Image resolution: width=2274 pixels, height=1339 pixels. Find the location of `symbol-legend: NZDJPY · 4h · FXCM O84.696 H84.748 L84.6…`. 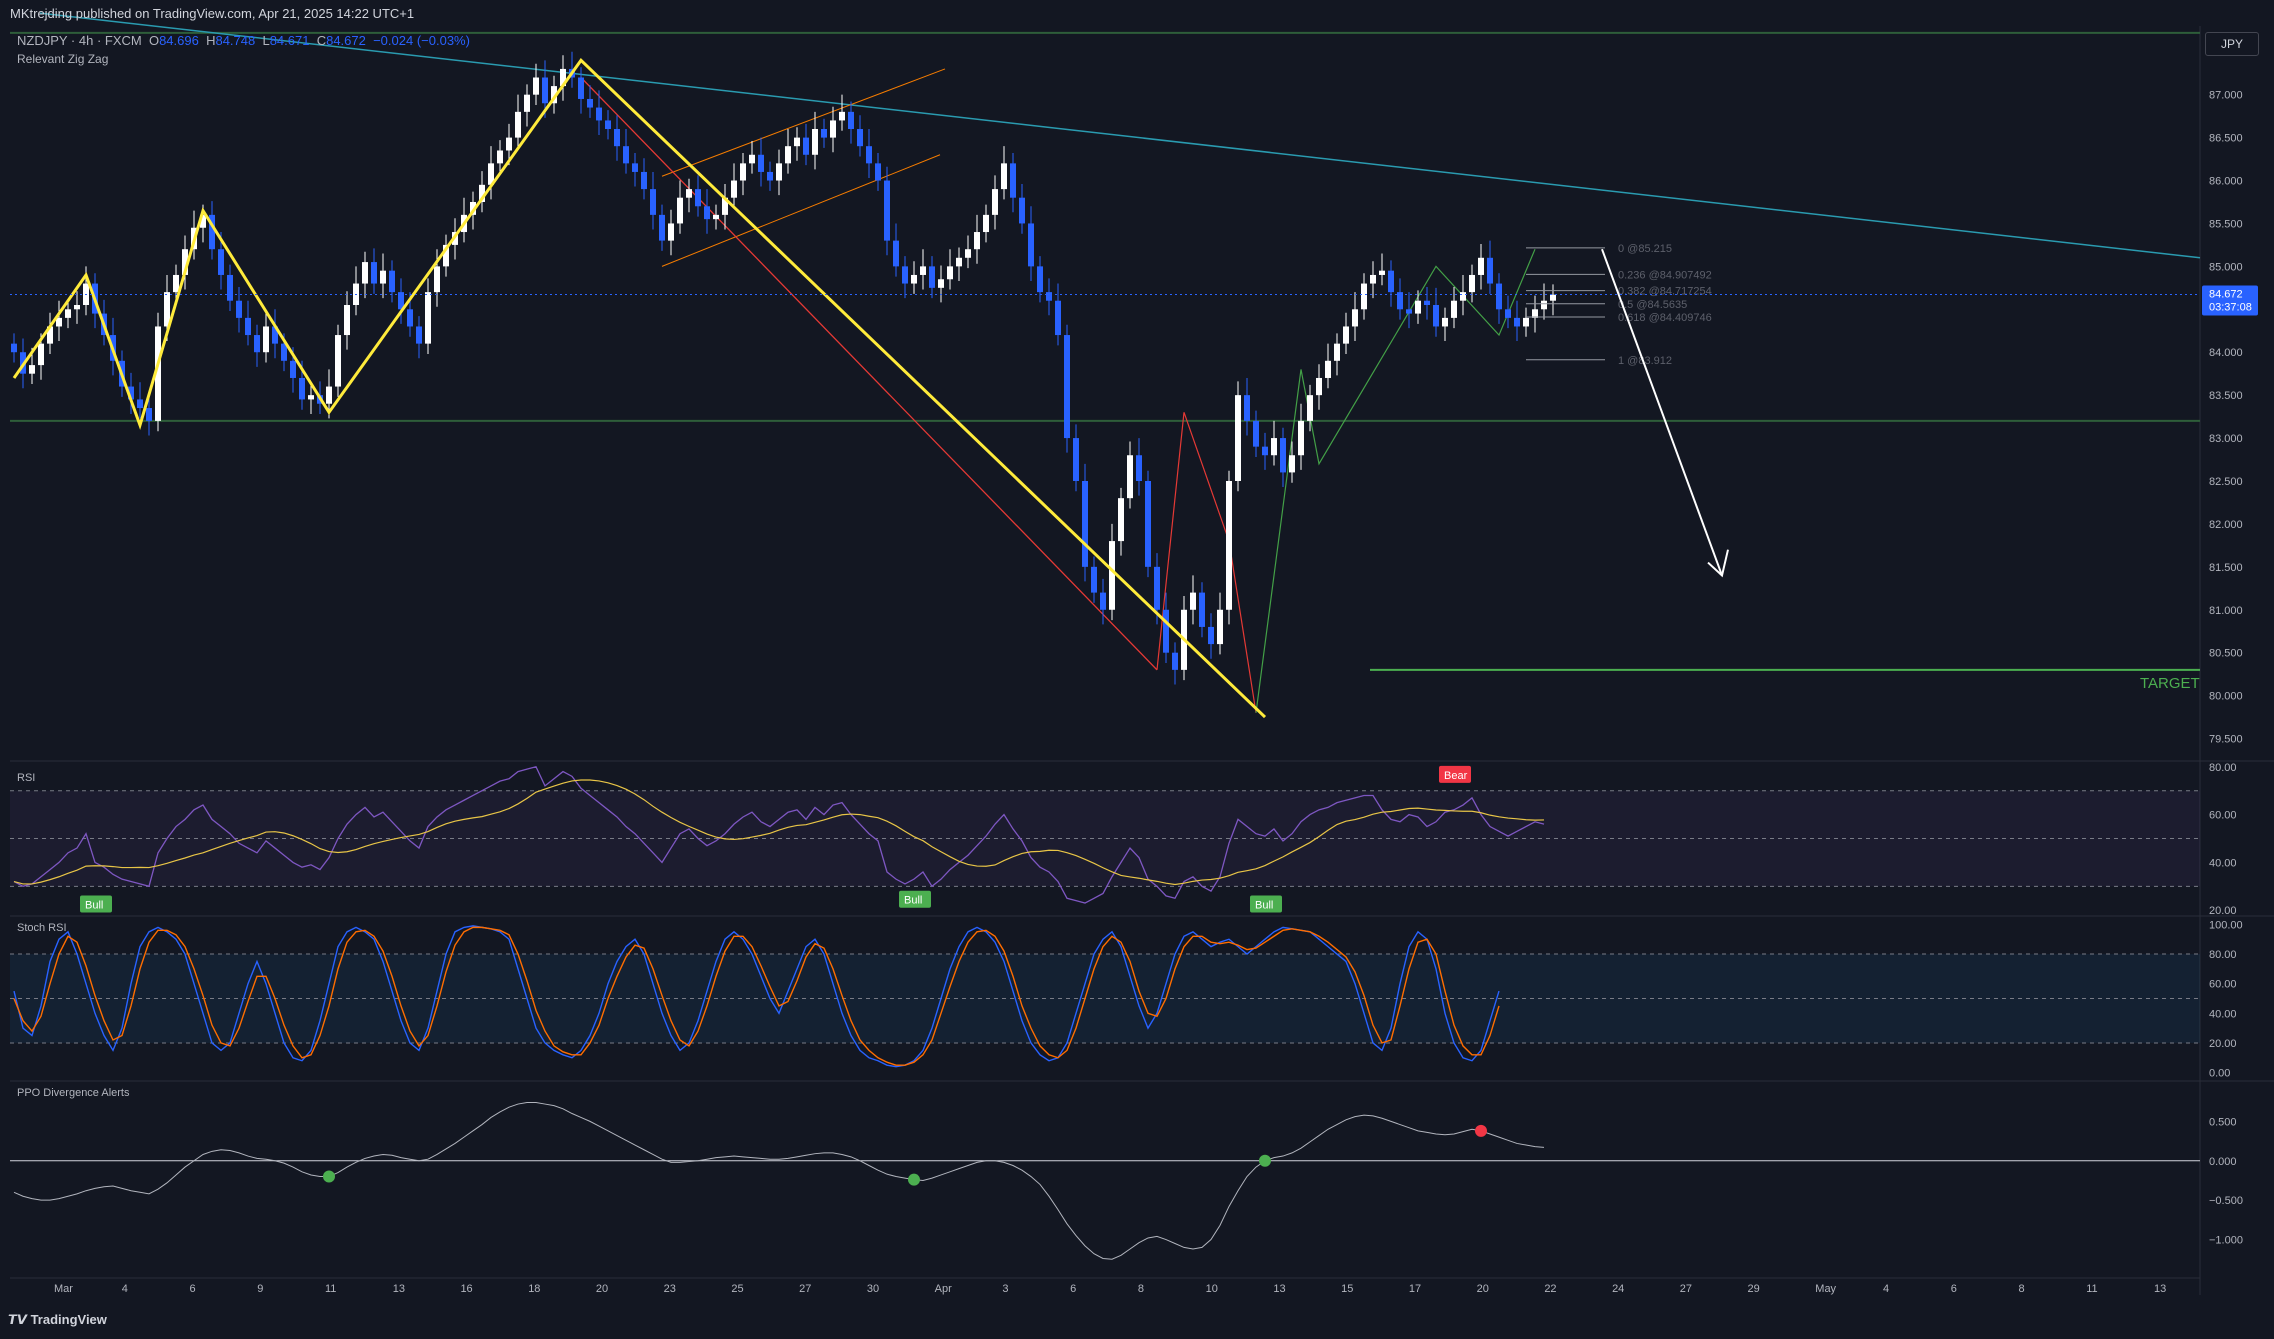

symbol-legend: NZDJPY · 4h · FXCM O84.696 H84.748 L84.6… is located at coordinates (243, 40).